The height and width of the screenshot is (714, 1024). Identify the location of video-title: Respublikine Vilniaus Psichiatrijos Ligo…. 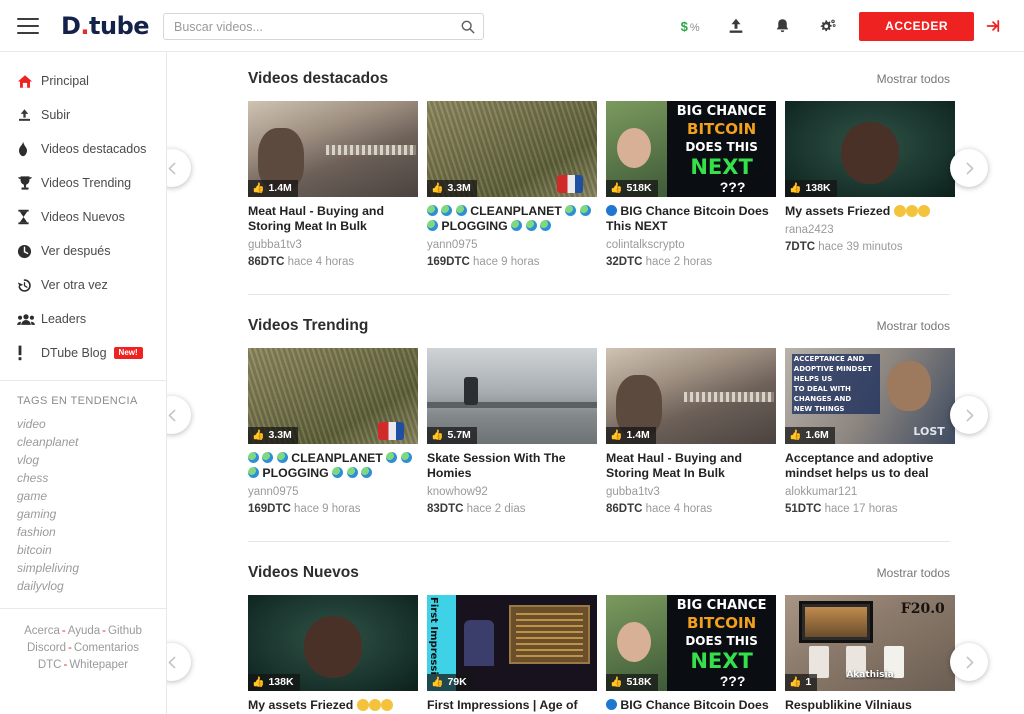
(870, 706).